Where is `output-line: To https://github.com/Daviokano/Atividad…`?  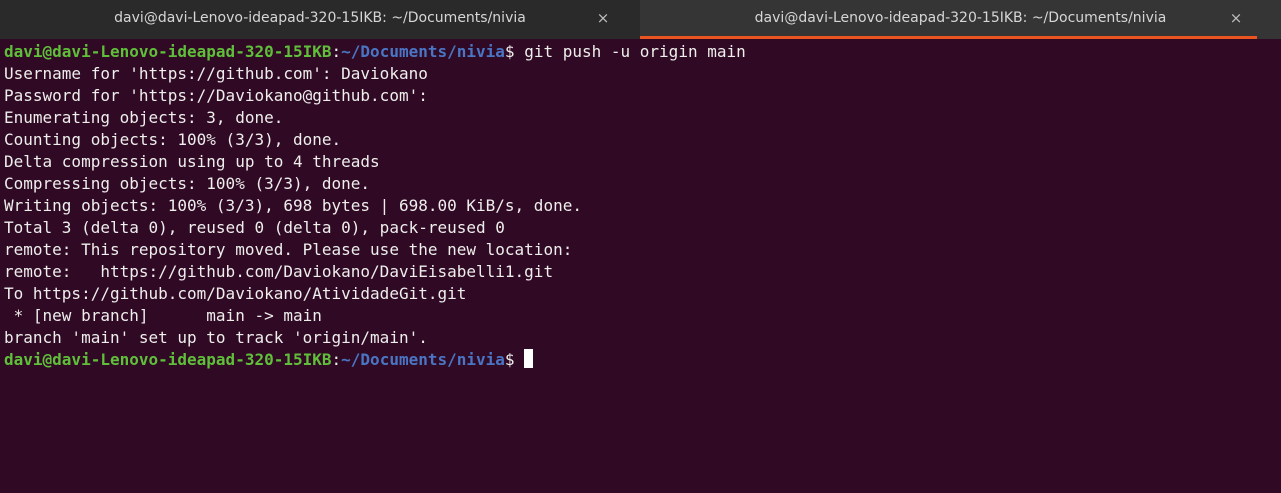 output-line: To https://github.com/Daviokano/Atividad… is located at coordinates (235, 293).